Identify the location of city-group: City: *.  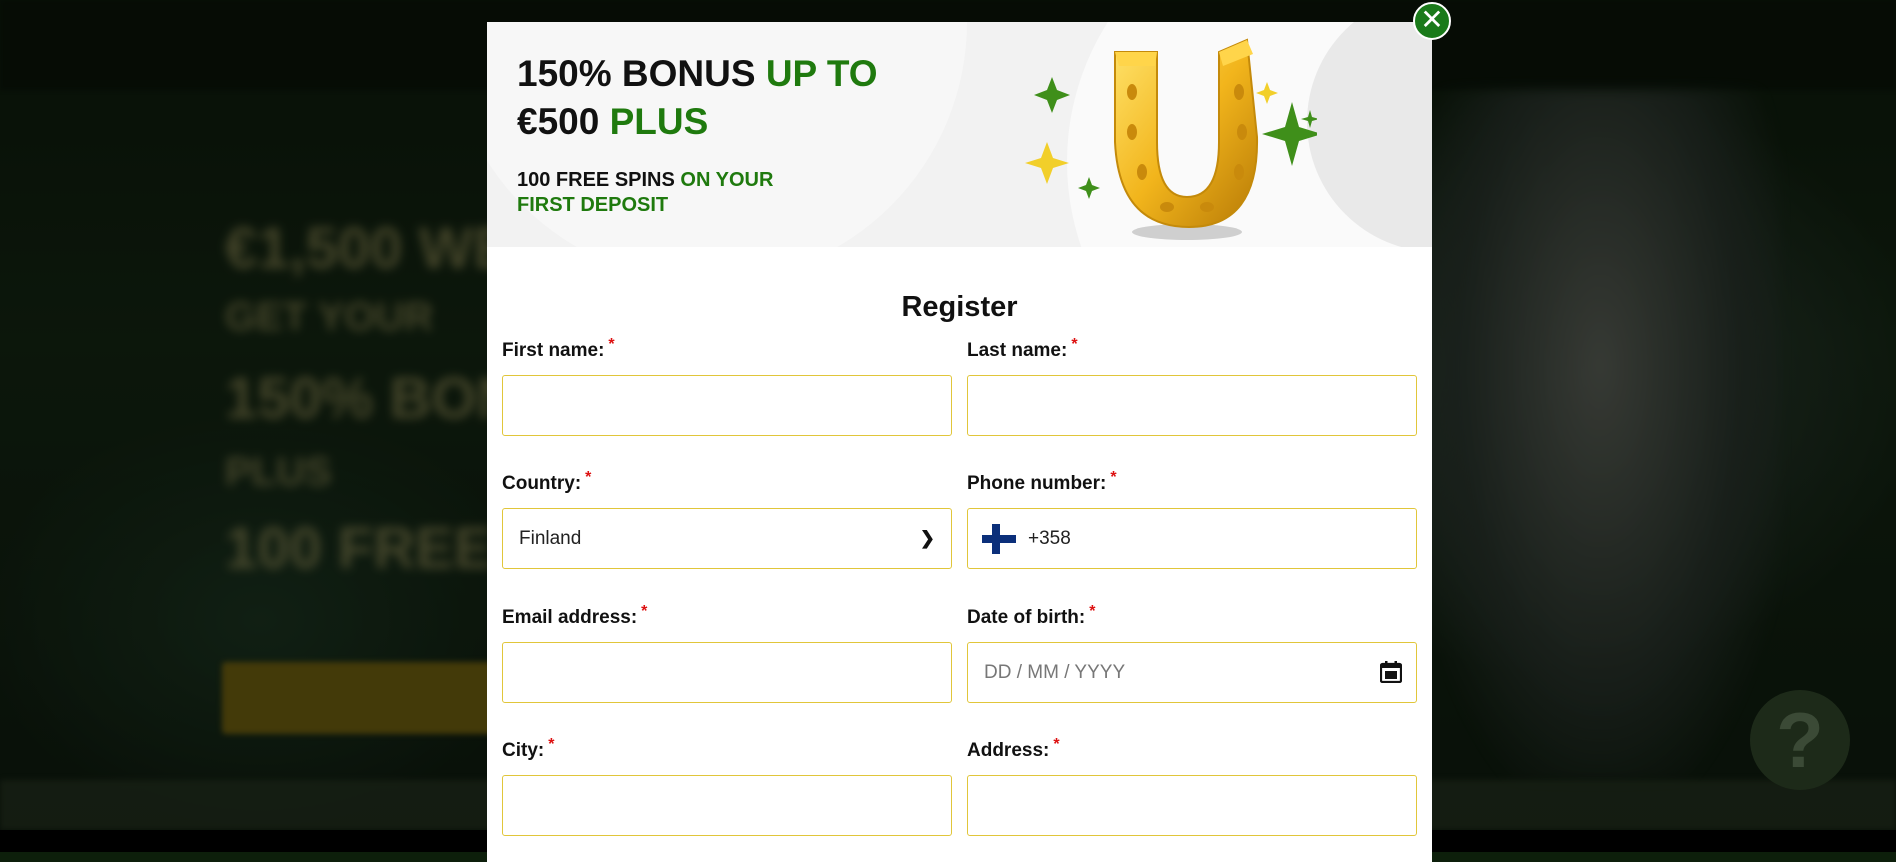
(727, 786).